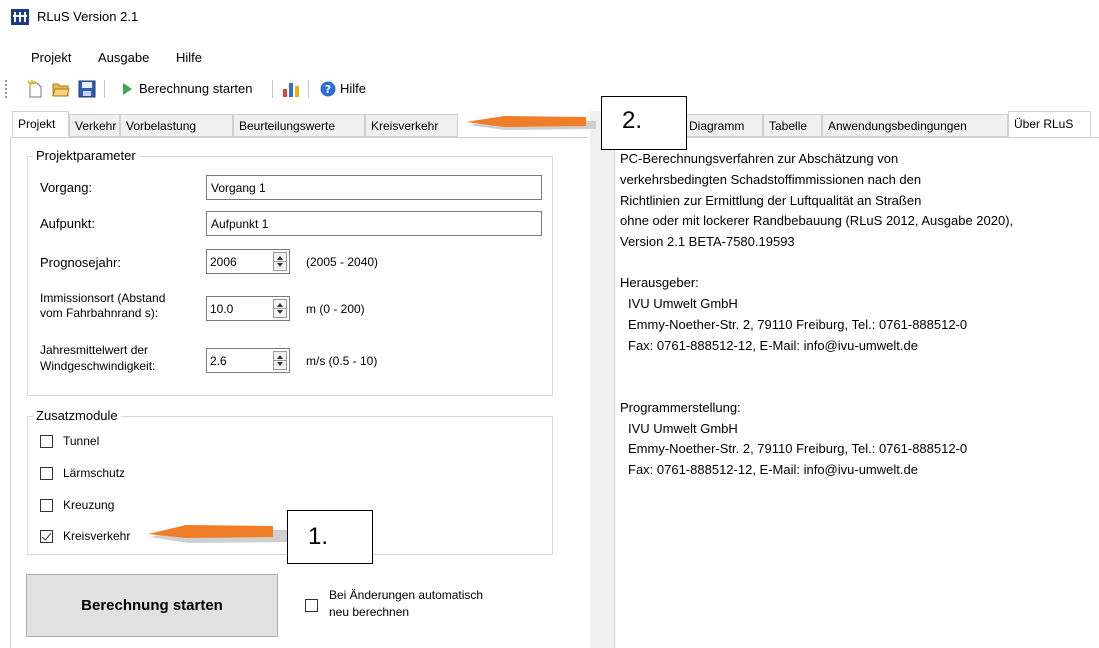  I want to click on menu-bar, so click(549, 54).